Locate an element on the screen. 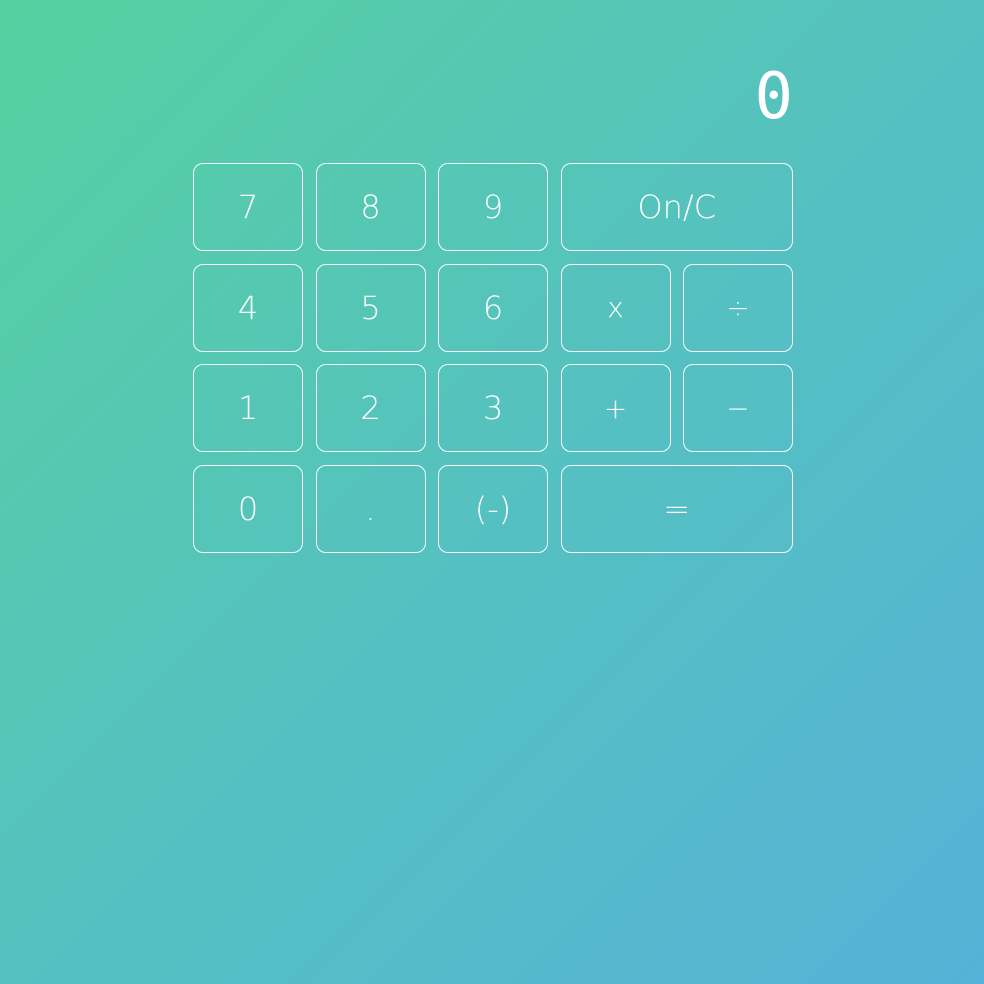 This screenshot has height=984, width=984. key-label: 5 is located at coordinates (370, 307).